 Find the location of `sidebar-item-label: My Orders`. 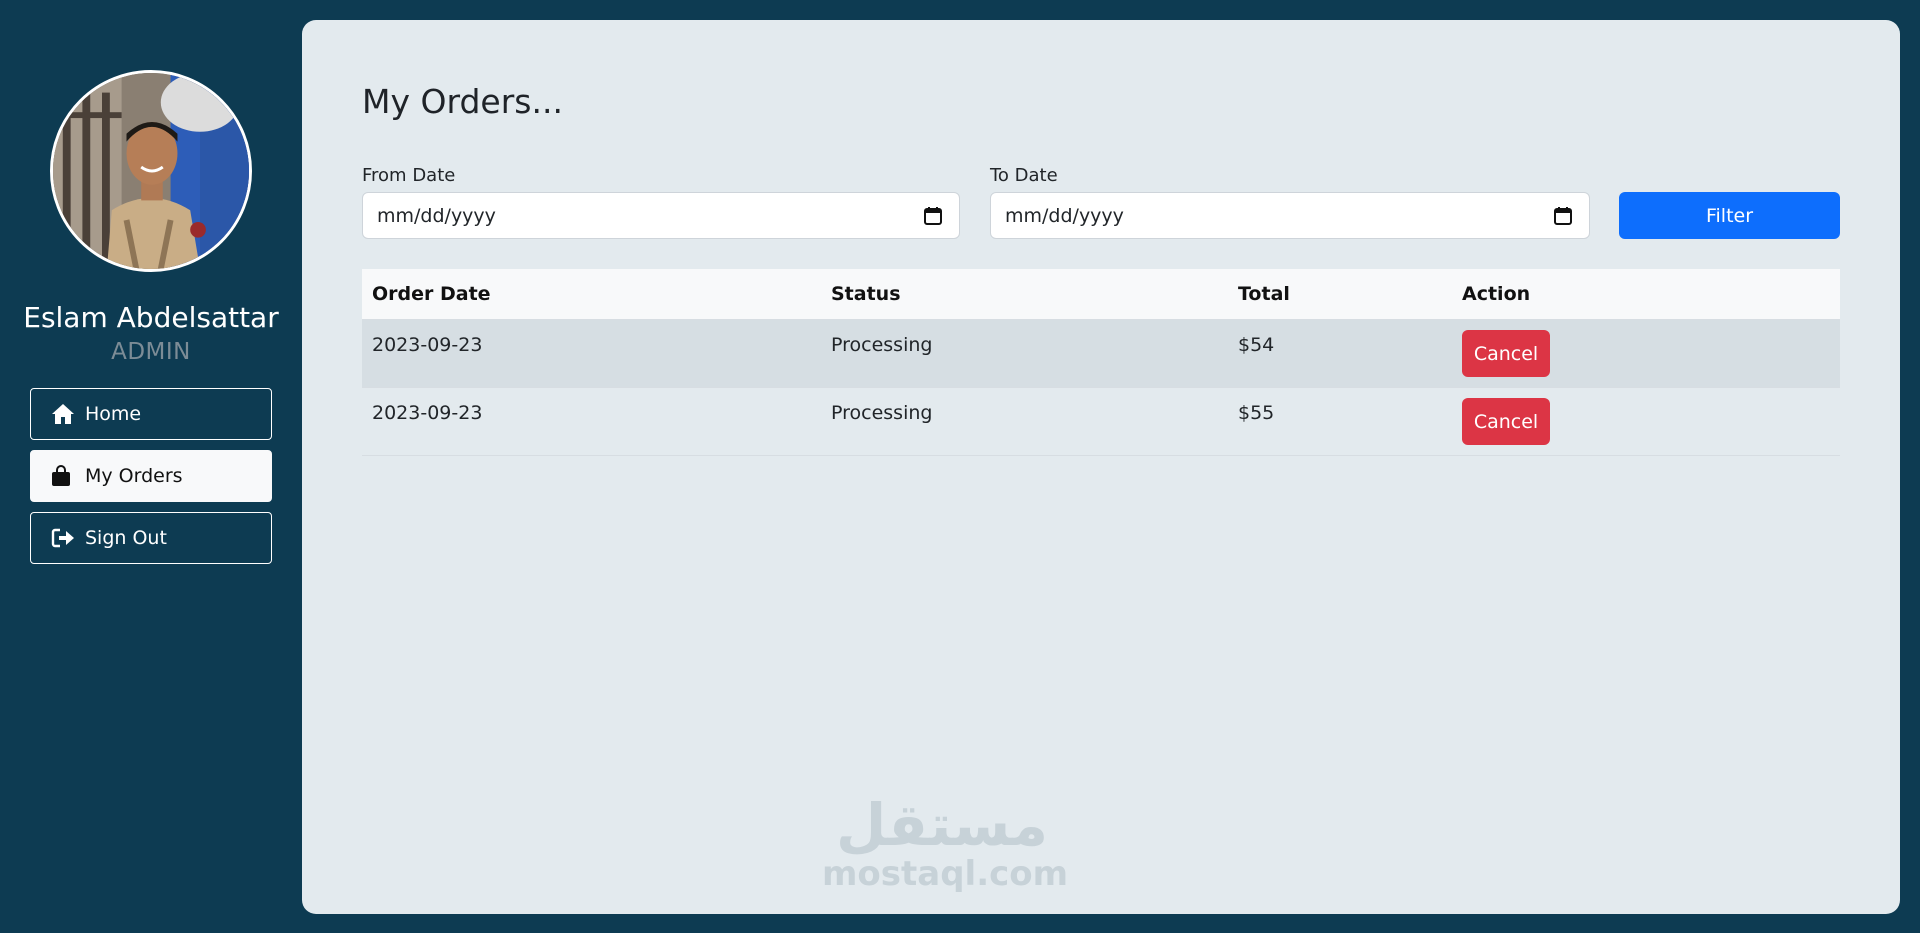

sidebar-item-label: My Orders is located at coordinates (134, 476).